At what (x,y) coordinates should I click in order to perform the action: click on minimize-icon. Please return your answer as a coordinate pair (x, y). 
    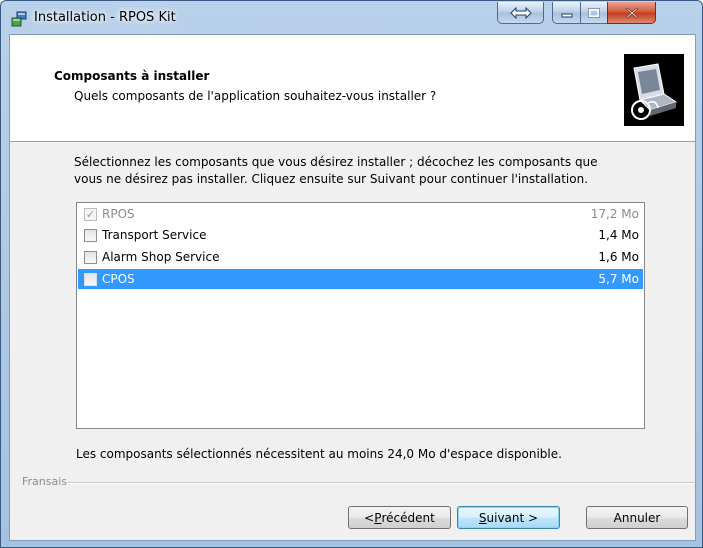
    Looking at the image, I should click on (566, 15).